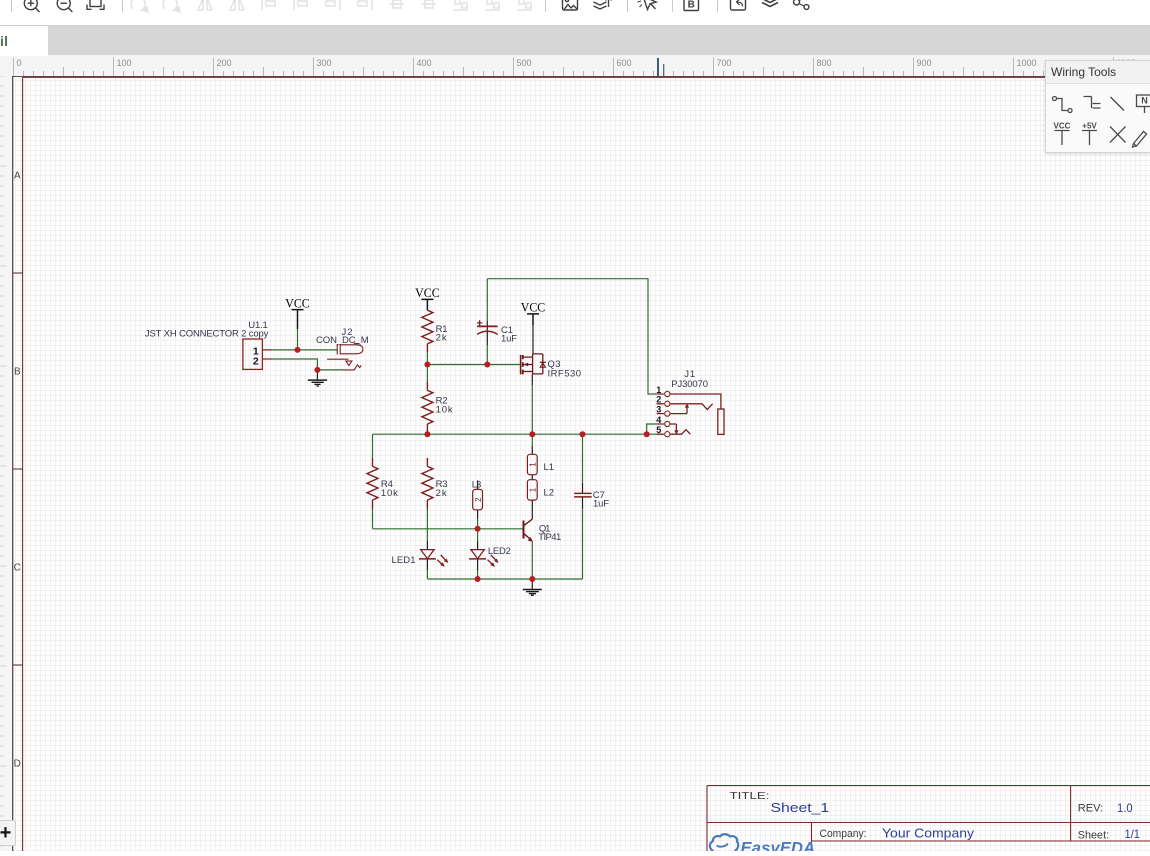 The width and height of the screenshot is (1150, 856). I want to click on svg-text: 1/1, so click(1133, 834).